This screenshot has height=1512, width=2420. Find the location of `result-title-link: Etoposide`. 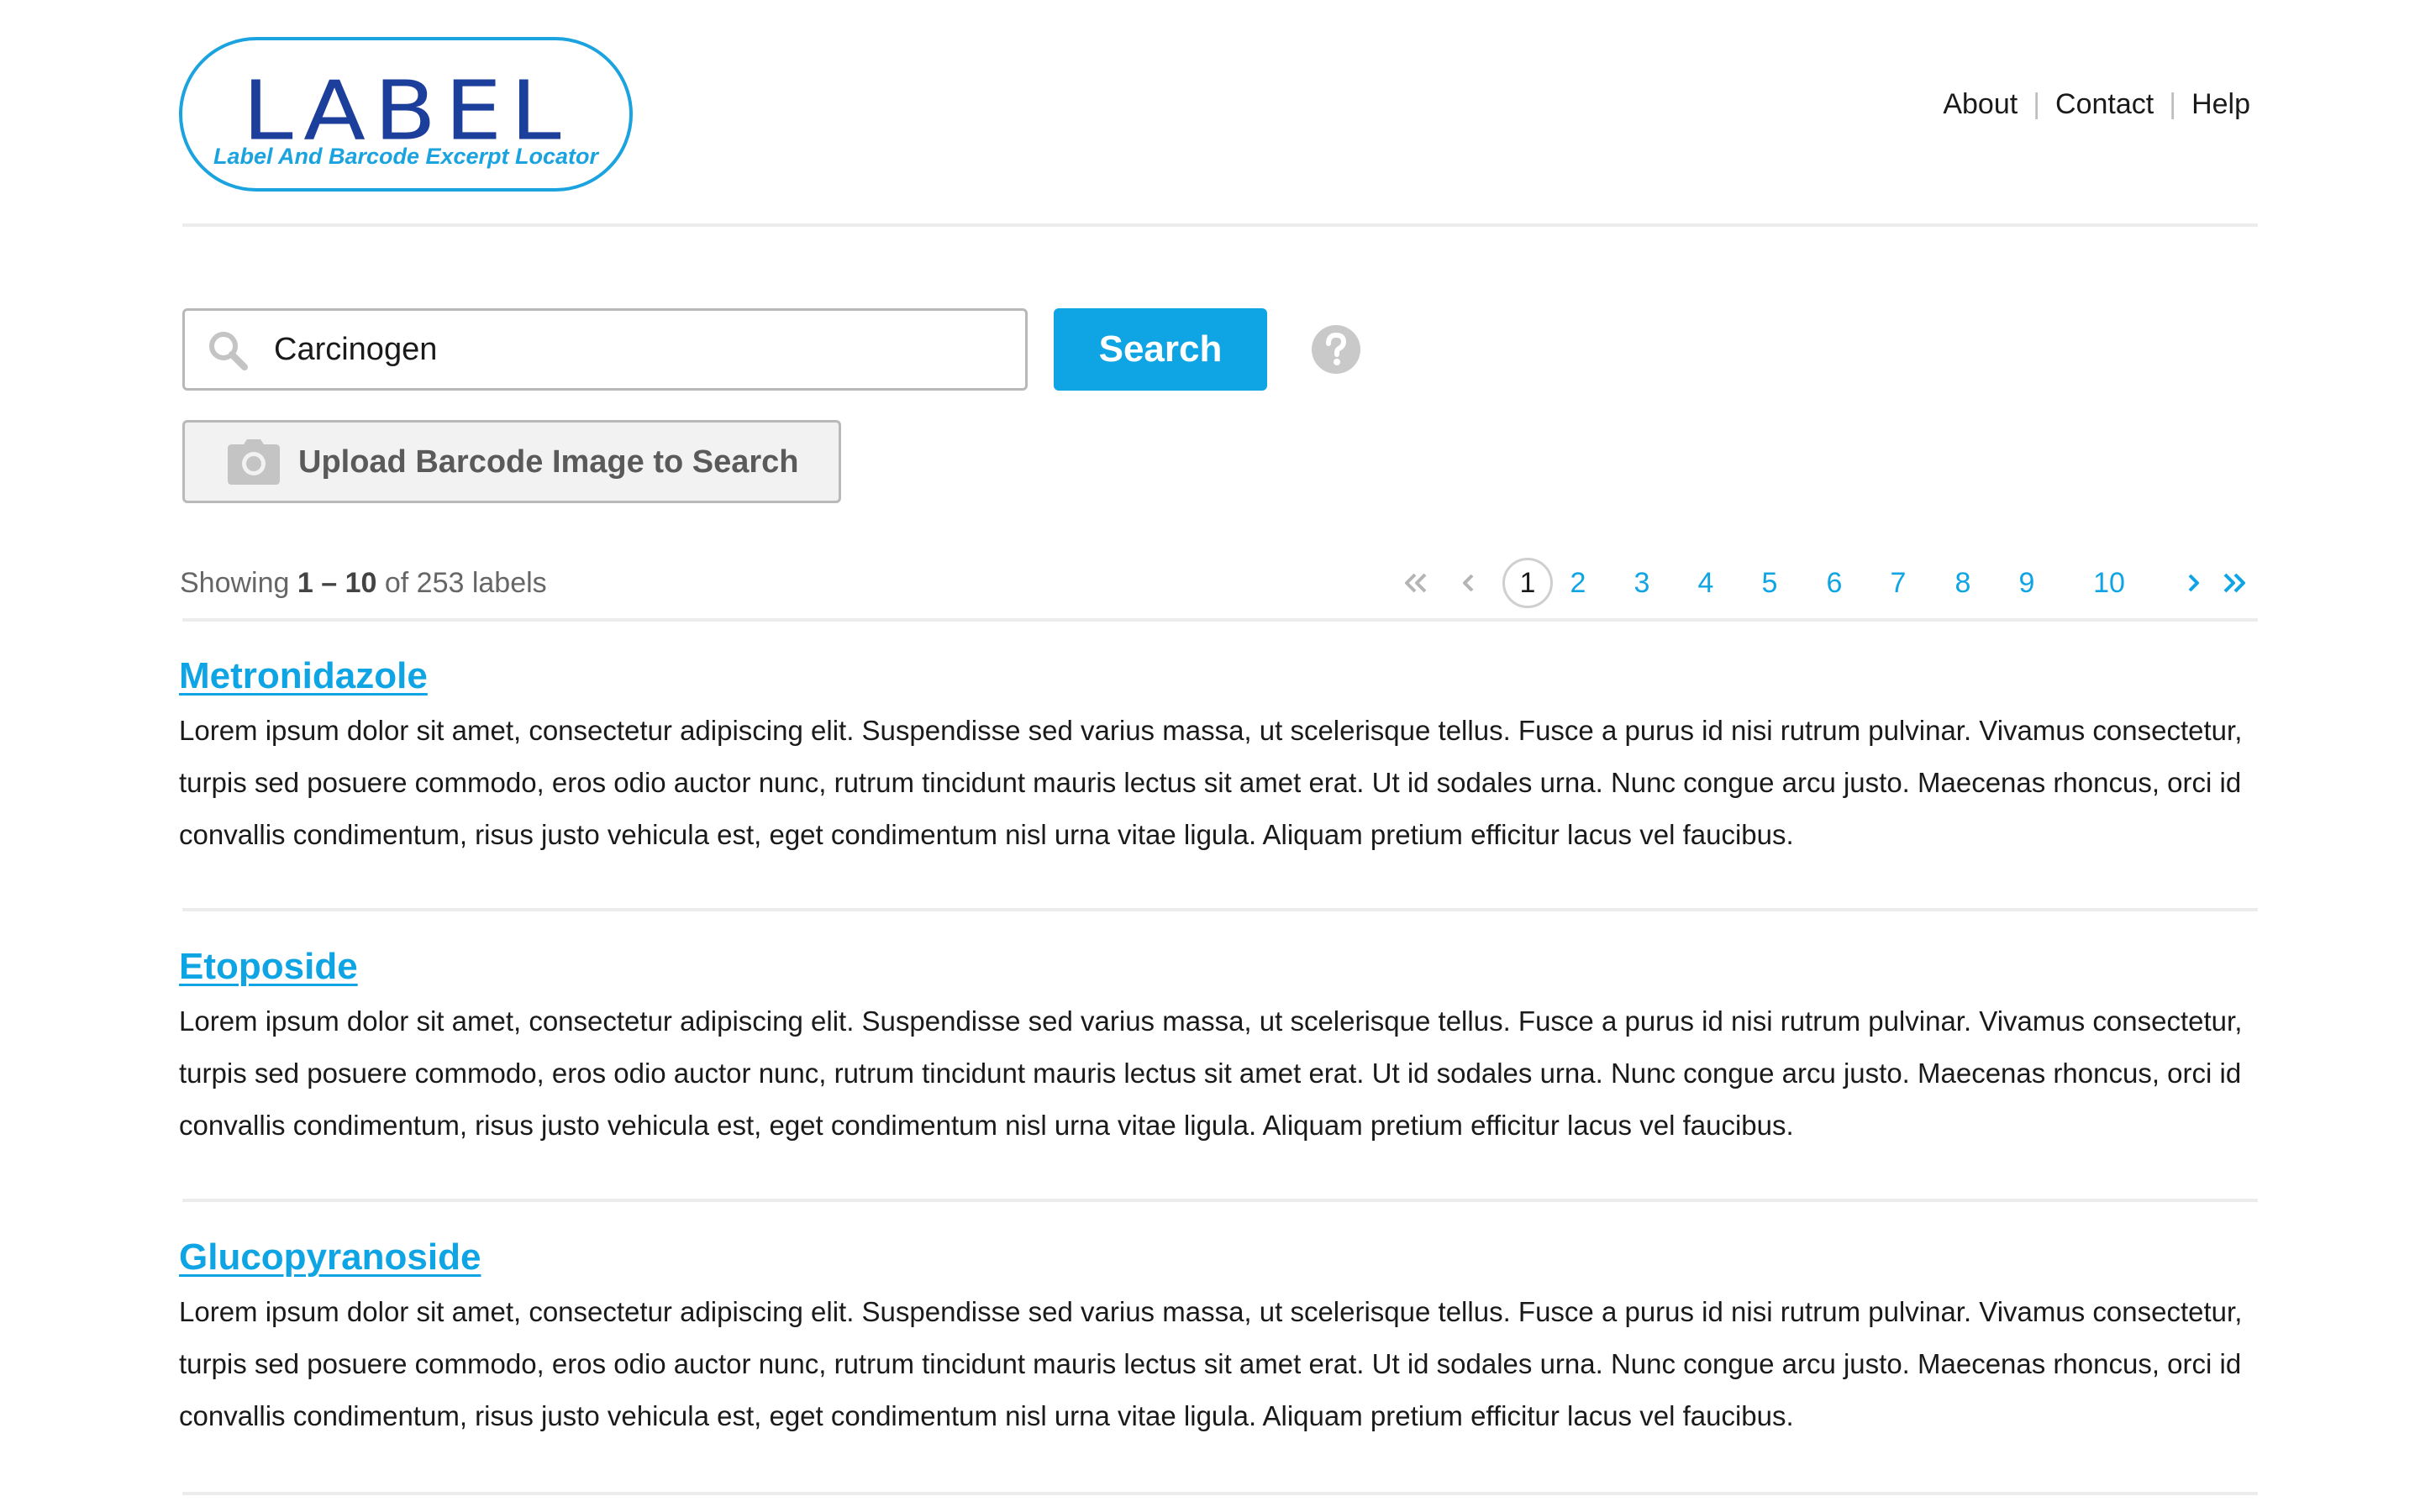

result-title-link: Etoposide is located at coordinates (268, 967).